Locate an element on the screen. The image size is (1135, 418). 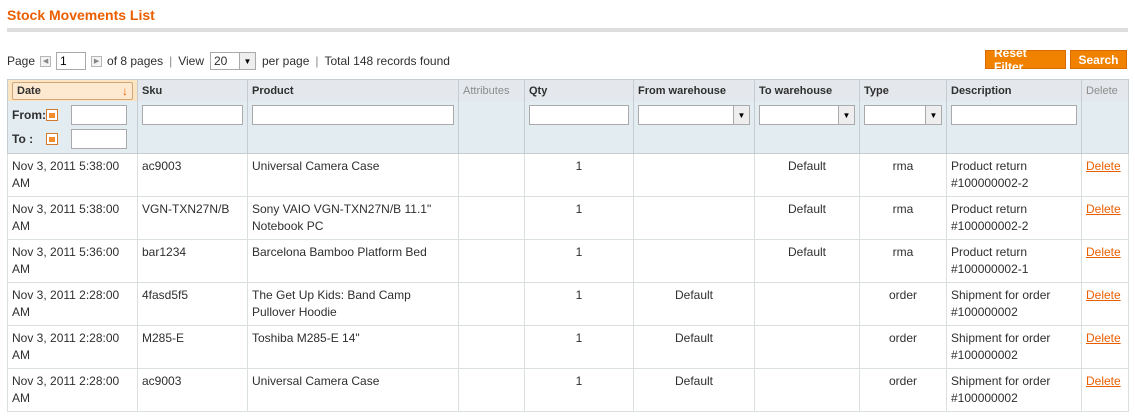
cell-date: Nov 3, 2011 5:36:00 AM is located at coordinates (72, 261).